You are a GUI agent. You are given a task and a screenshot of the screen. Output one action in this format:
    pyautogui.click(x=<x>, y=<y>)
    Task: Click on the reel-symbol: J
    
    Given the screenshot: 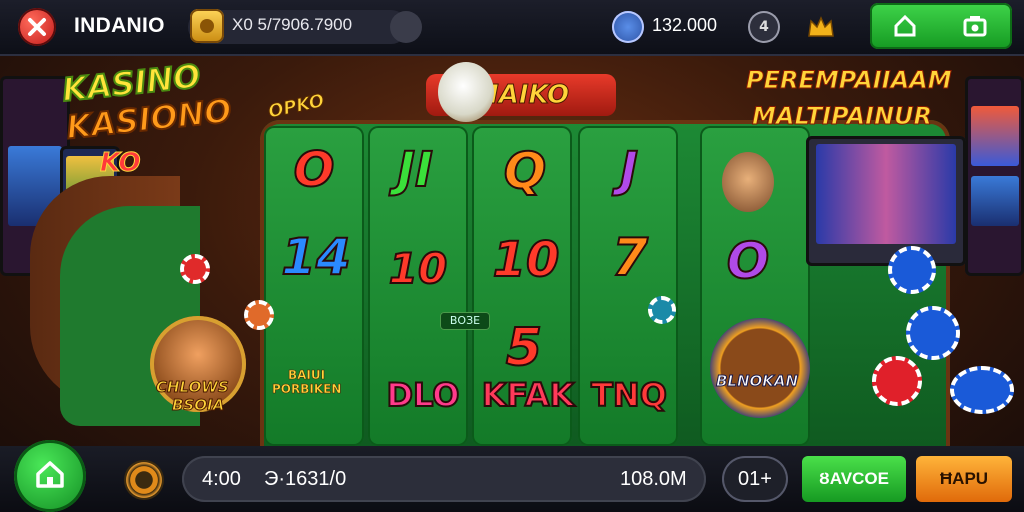 What is the action you would take?
    pyautogui.click(x=629, y=170)
    